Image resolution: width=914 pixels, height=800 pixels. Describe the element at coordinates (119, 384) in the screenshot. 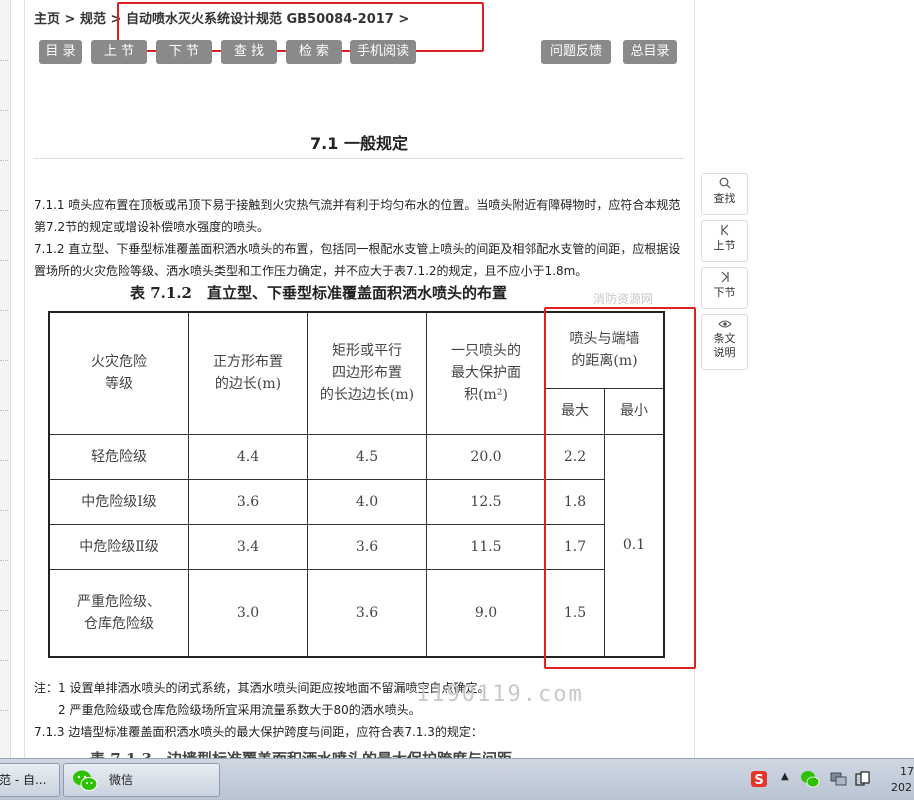

I see `header-line: 等级` at that location.